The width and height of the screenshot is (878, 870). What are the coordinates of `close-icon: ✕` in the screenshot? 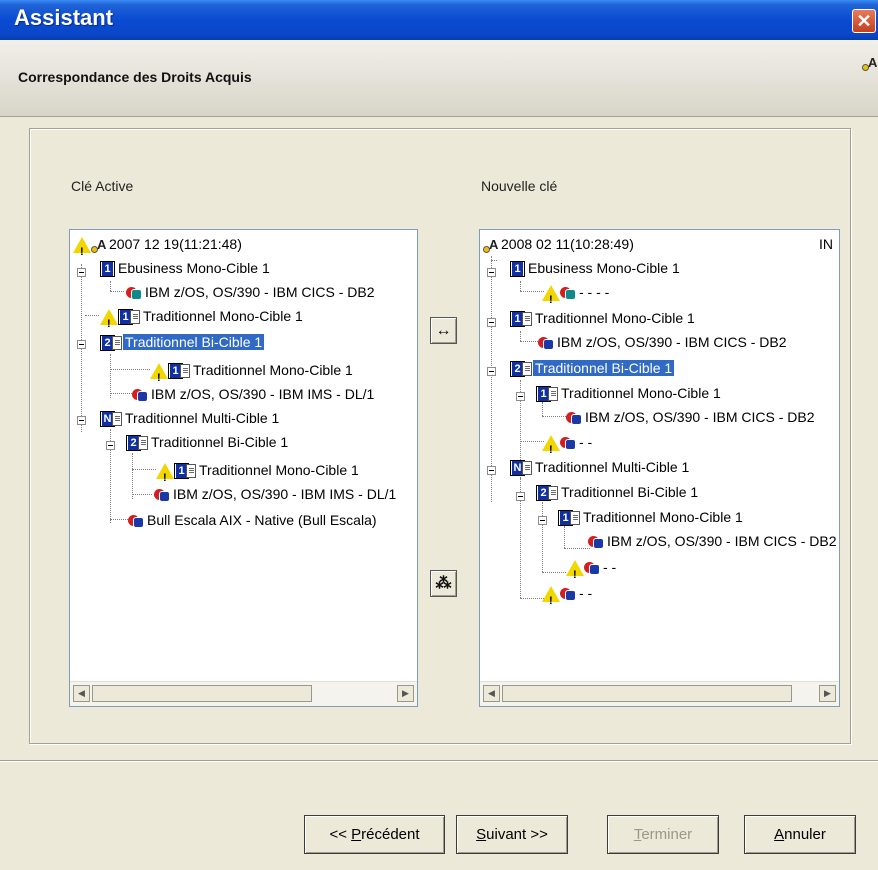 It's located at (864, 21).